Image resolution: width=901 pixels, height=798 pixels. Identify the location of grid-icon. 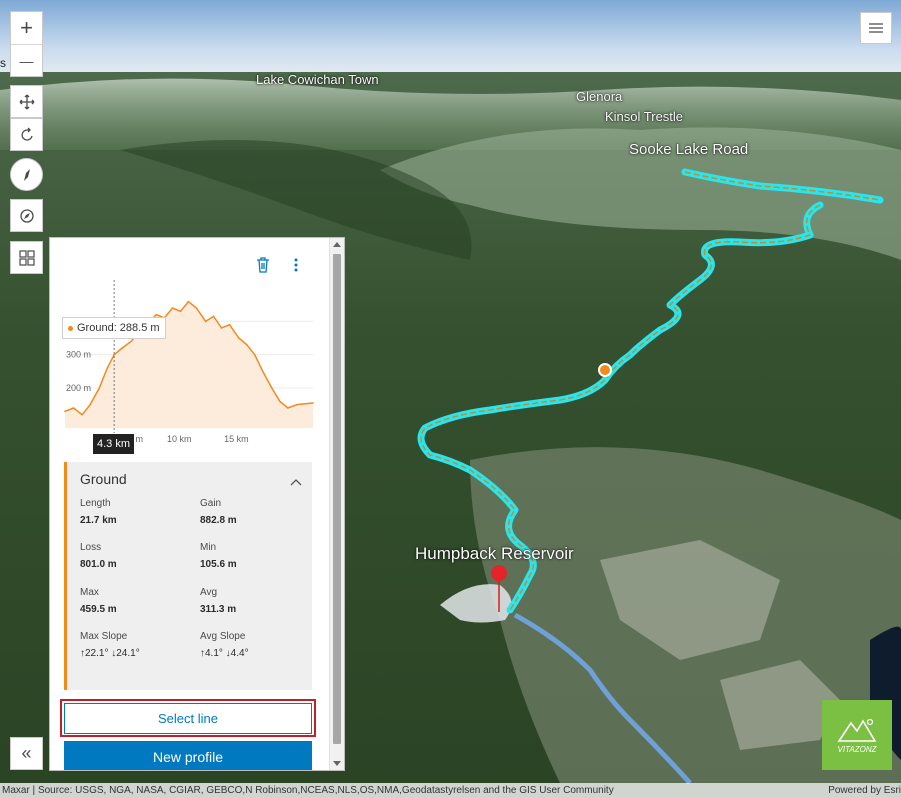
(26, 257).